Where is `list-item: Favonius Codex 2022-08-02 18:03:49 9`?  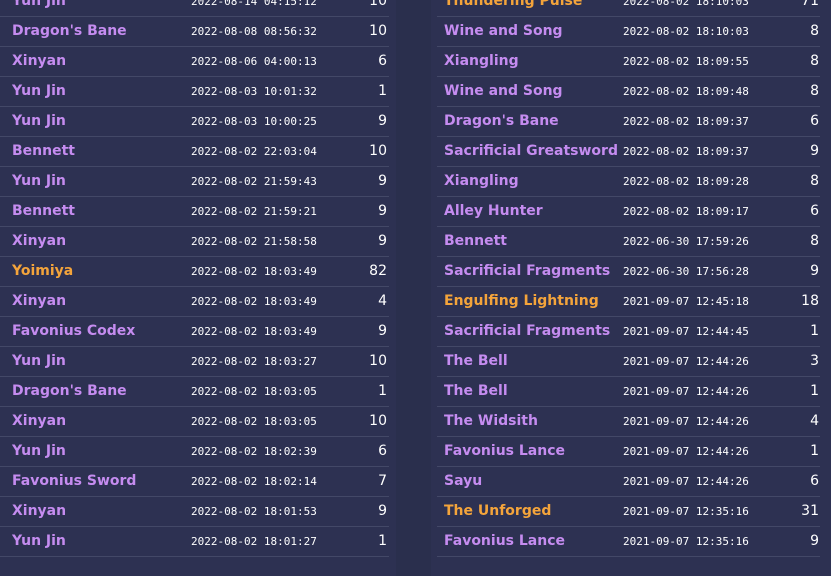 list-item: Favonius Codex 2022-08-02 18:03:49 9 is located at coordinates (194, 332).